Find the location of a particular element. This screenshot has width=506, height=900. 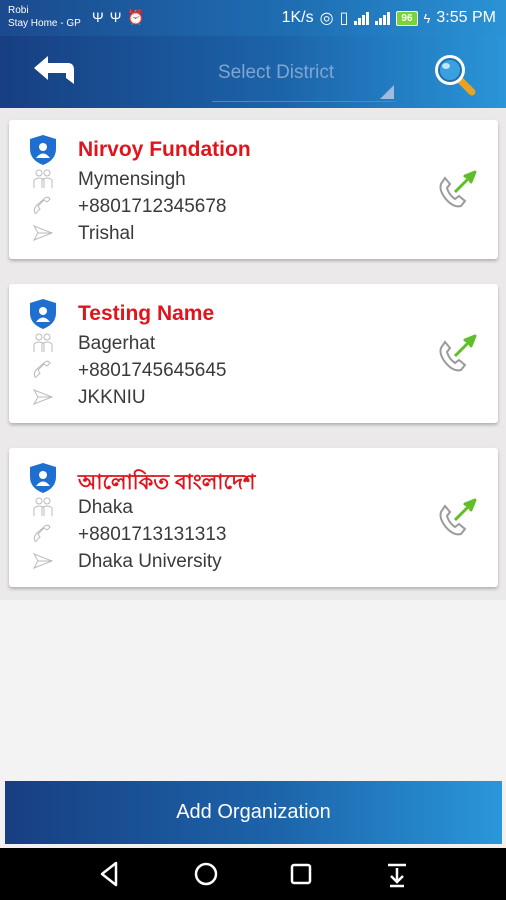

signal-icon is located at coordinates (362, 18).